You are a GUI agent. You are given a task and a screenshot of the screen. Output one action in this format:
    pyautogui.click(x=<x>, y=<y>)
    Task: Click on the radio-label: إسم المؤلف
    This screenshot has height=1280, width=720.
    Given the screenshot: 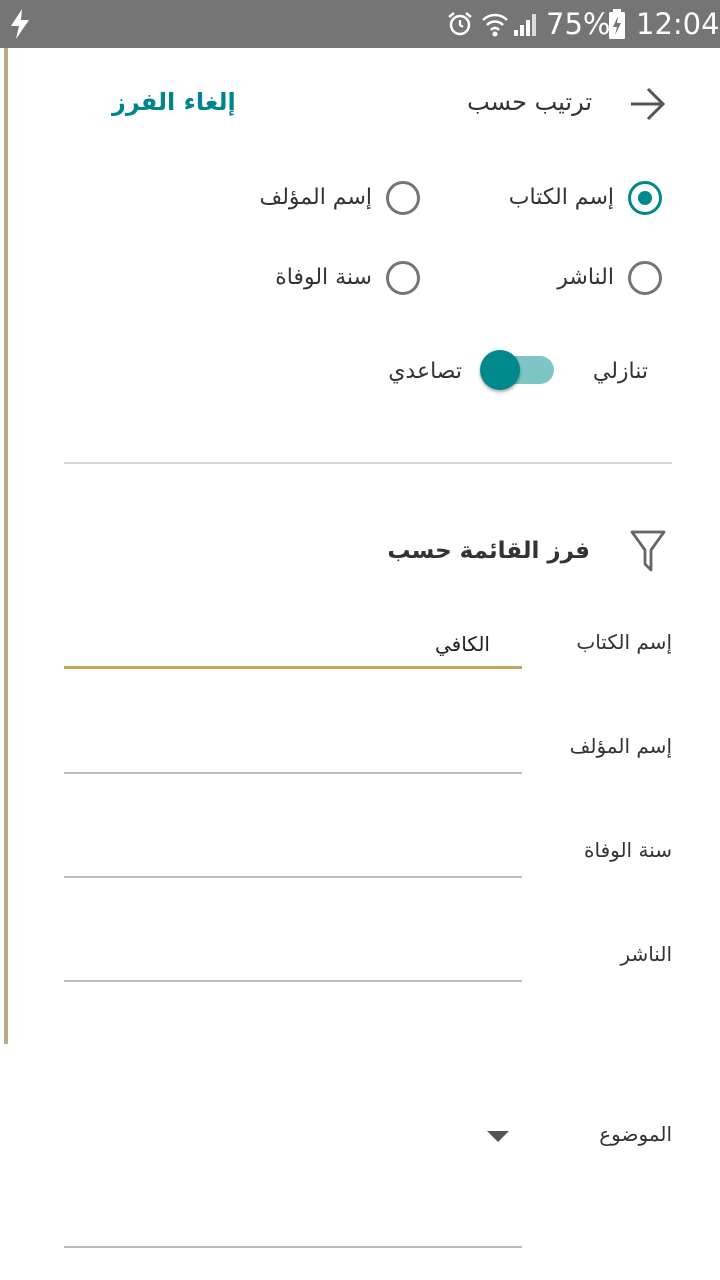 What is the action you would take?
    pyautogui.click(x=315, y=197)
    